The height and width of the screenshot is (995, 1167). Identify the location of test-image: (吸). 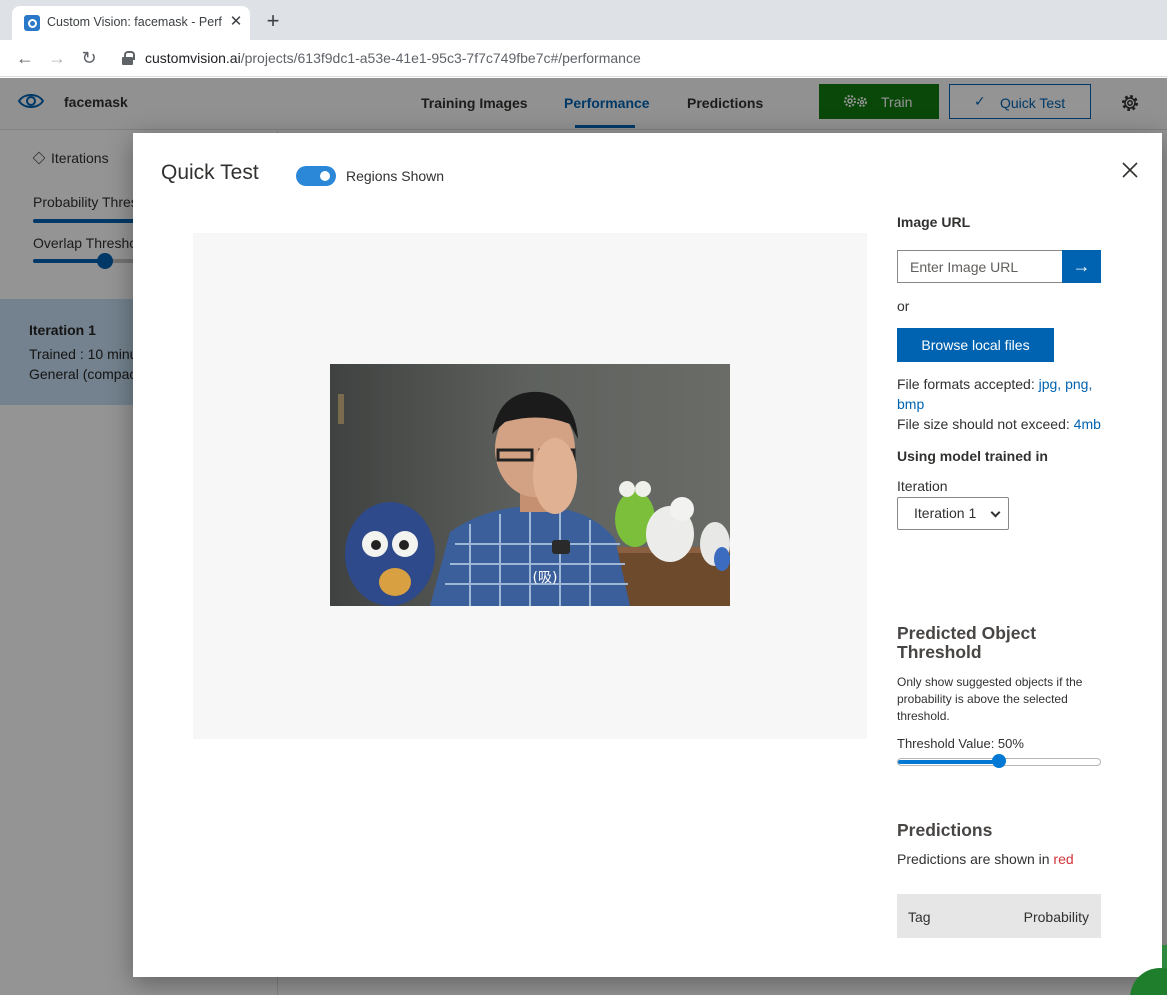
(530, 485).